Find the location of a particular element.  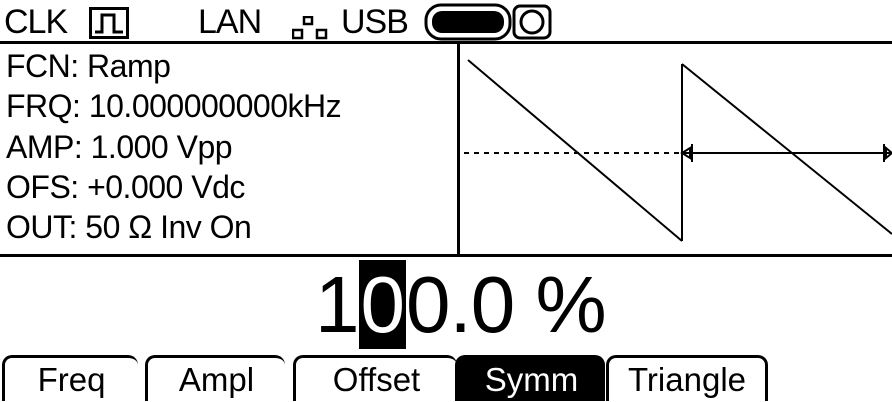

lan-label: LAN is located at coordinates (230, 22).